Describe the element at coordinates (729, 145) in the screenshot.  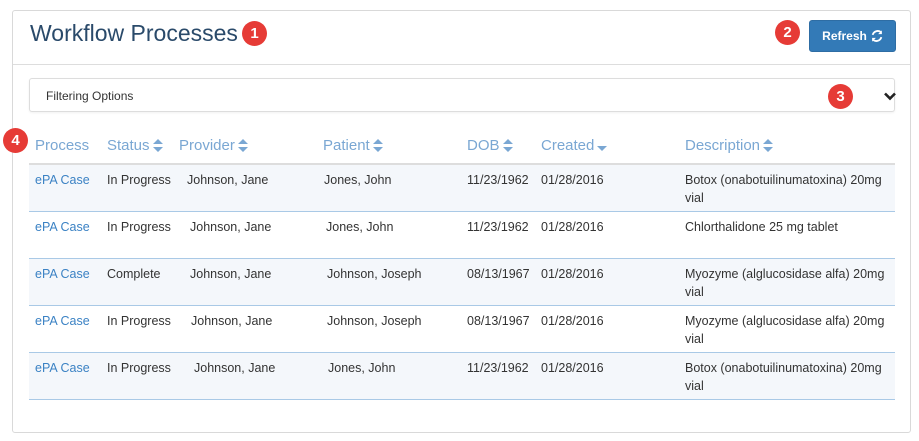
I see `column-header-description: Description` at that location.